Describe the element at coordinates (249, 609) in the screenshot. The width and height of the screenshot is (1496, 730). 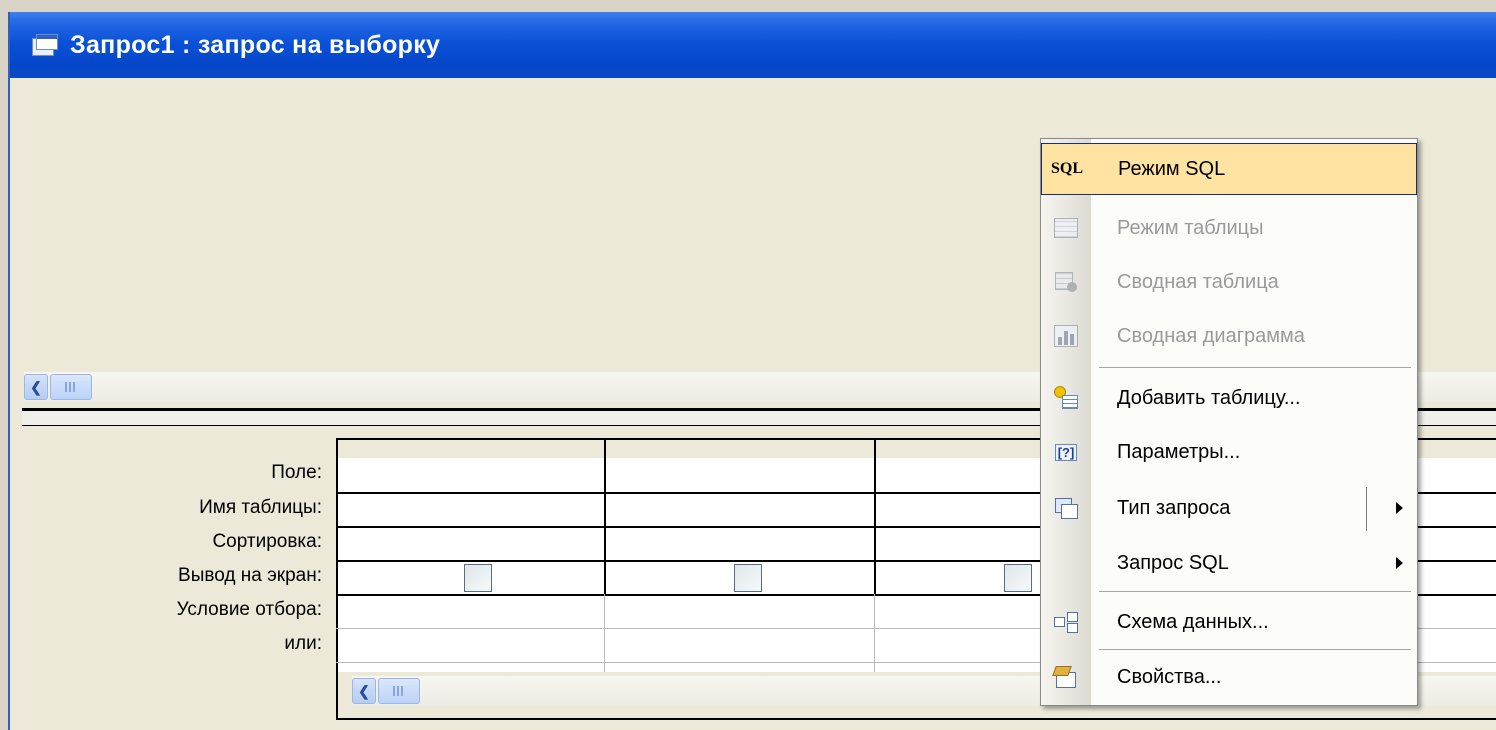
I see `row-label-criteria: Условие отбора:` at that location.